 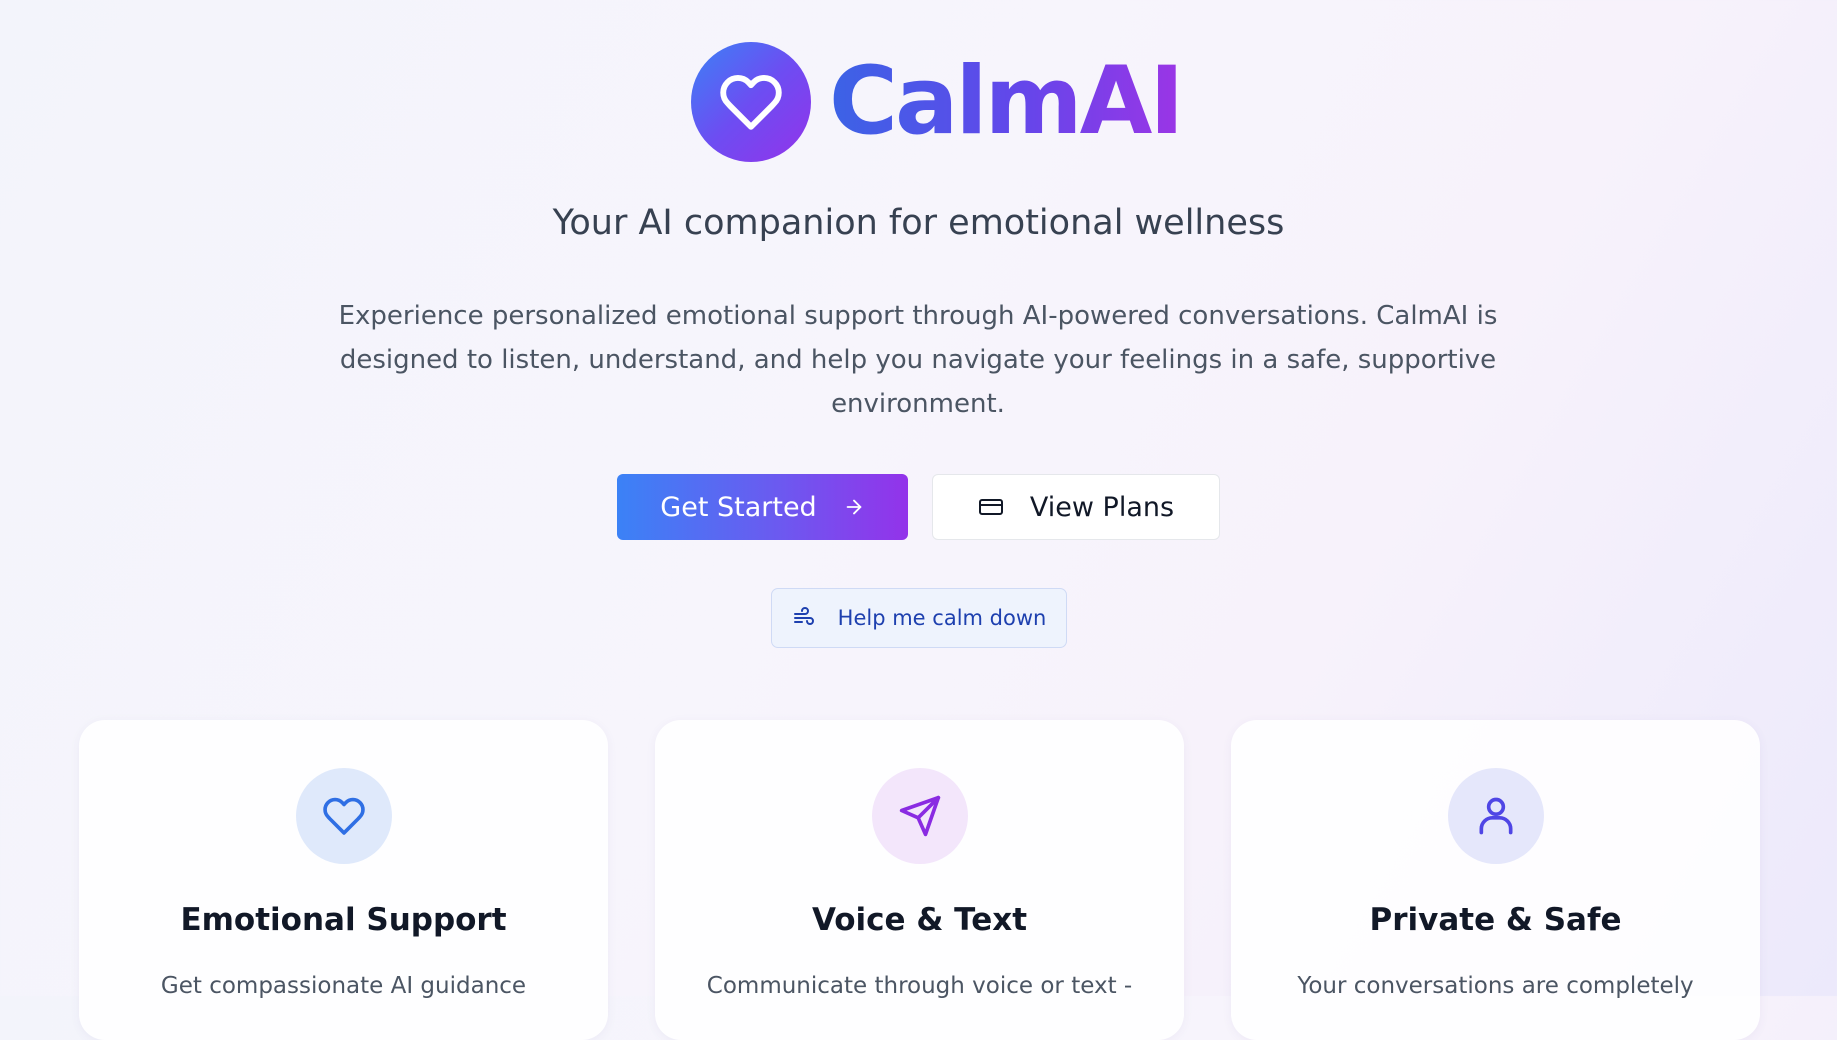 I want to click on get-started-label: Get Started, so click(x=738, y=507).